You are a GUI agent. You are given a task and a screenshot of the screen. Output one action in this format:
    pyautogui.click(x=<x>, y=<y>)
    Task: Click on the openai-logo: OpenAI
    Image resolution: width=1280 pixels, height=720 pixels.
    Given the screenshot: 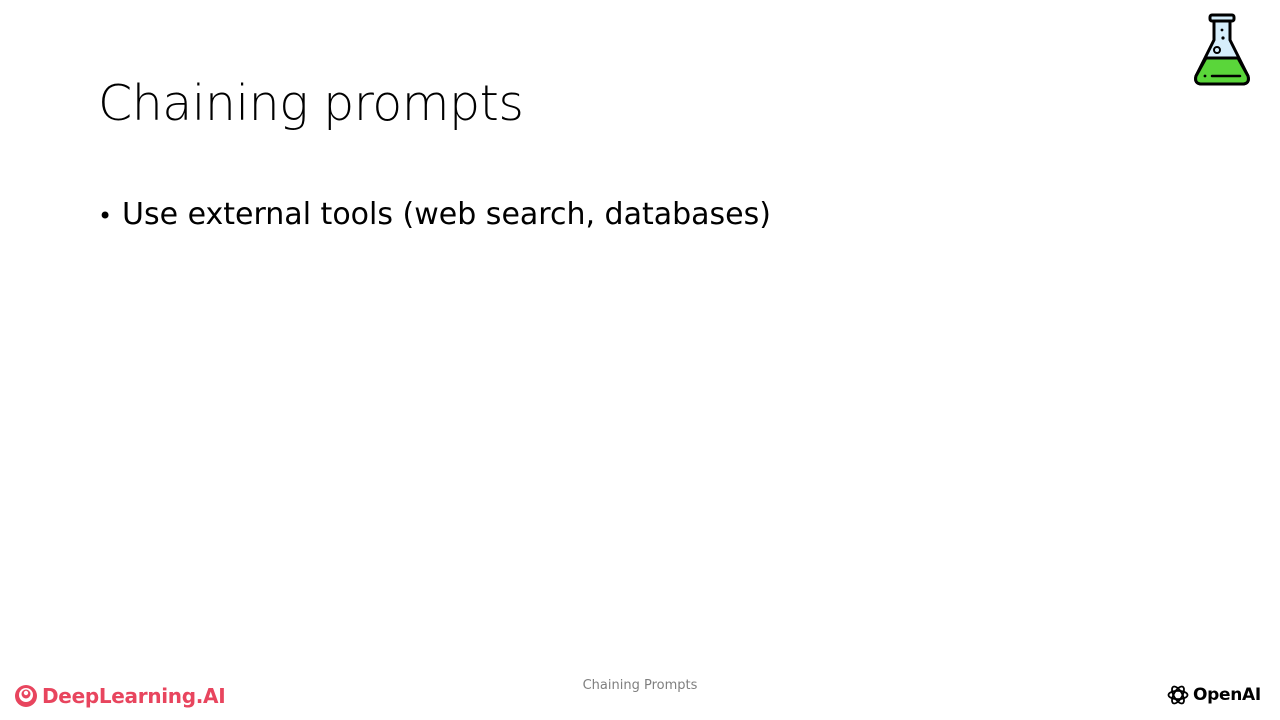 What is the action you would take?
    pyautogui.click(x=1213, y=695)
    